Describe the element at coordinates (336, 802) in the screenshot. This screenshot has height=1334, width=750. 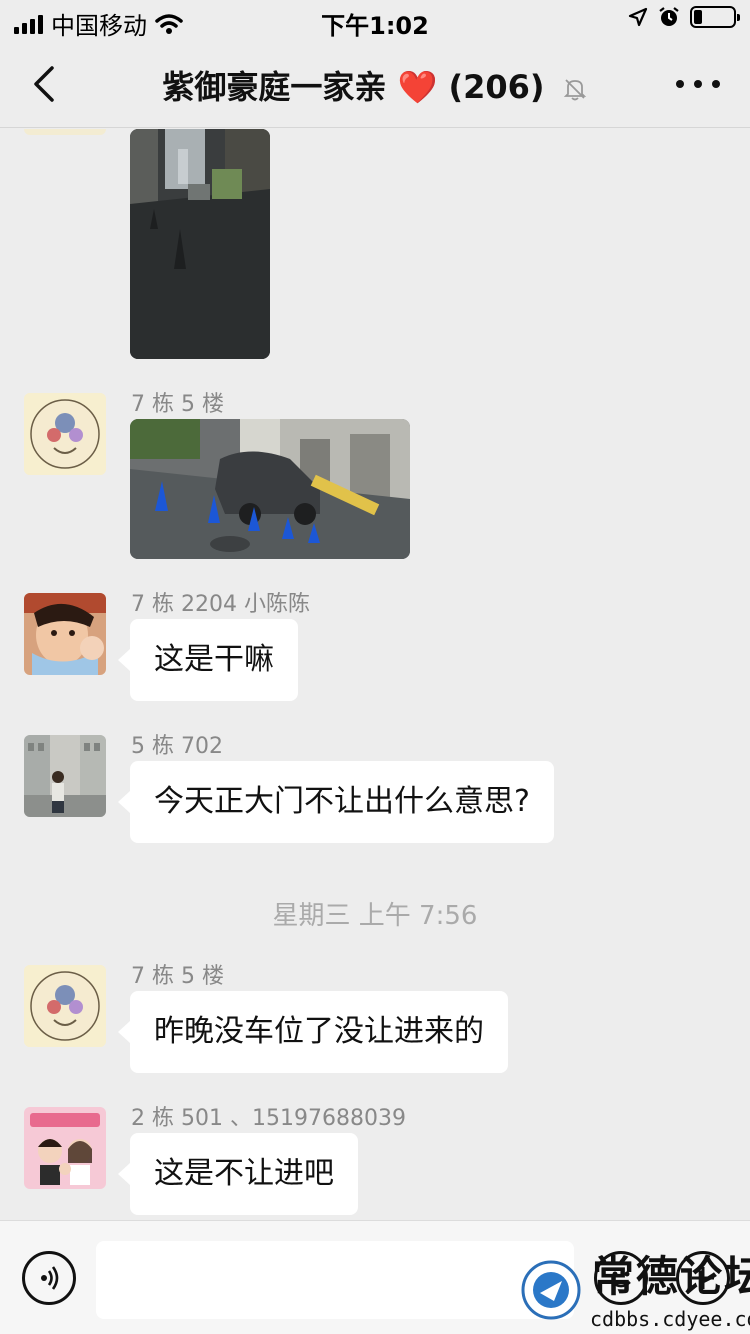
I see `message-bubble: 今天正大门不让出什么意思?` at that location.